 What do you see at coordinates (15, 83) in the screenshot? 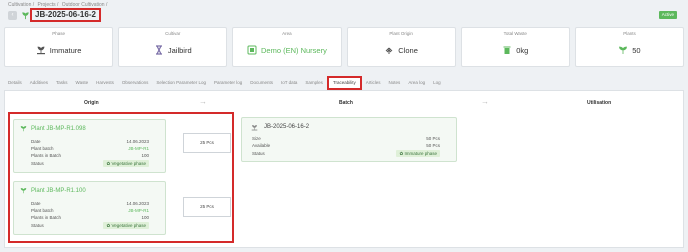
I see `tab-details: Details` at bounding box center [15, 83].